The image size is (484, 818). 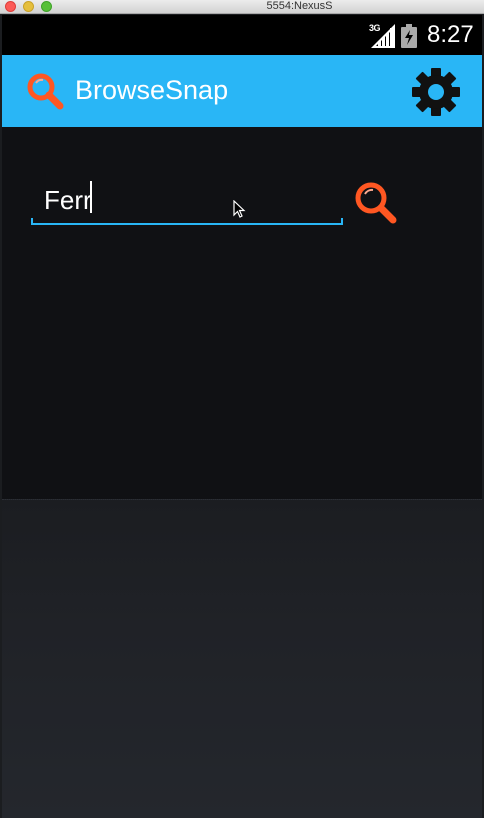 I want to click on search-field, so click(x=187, y=197).